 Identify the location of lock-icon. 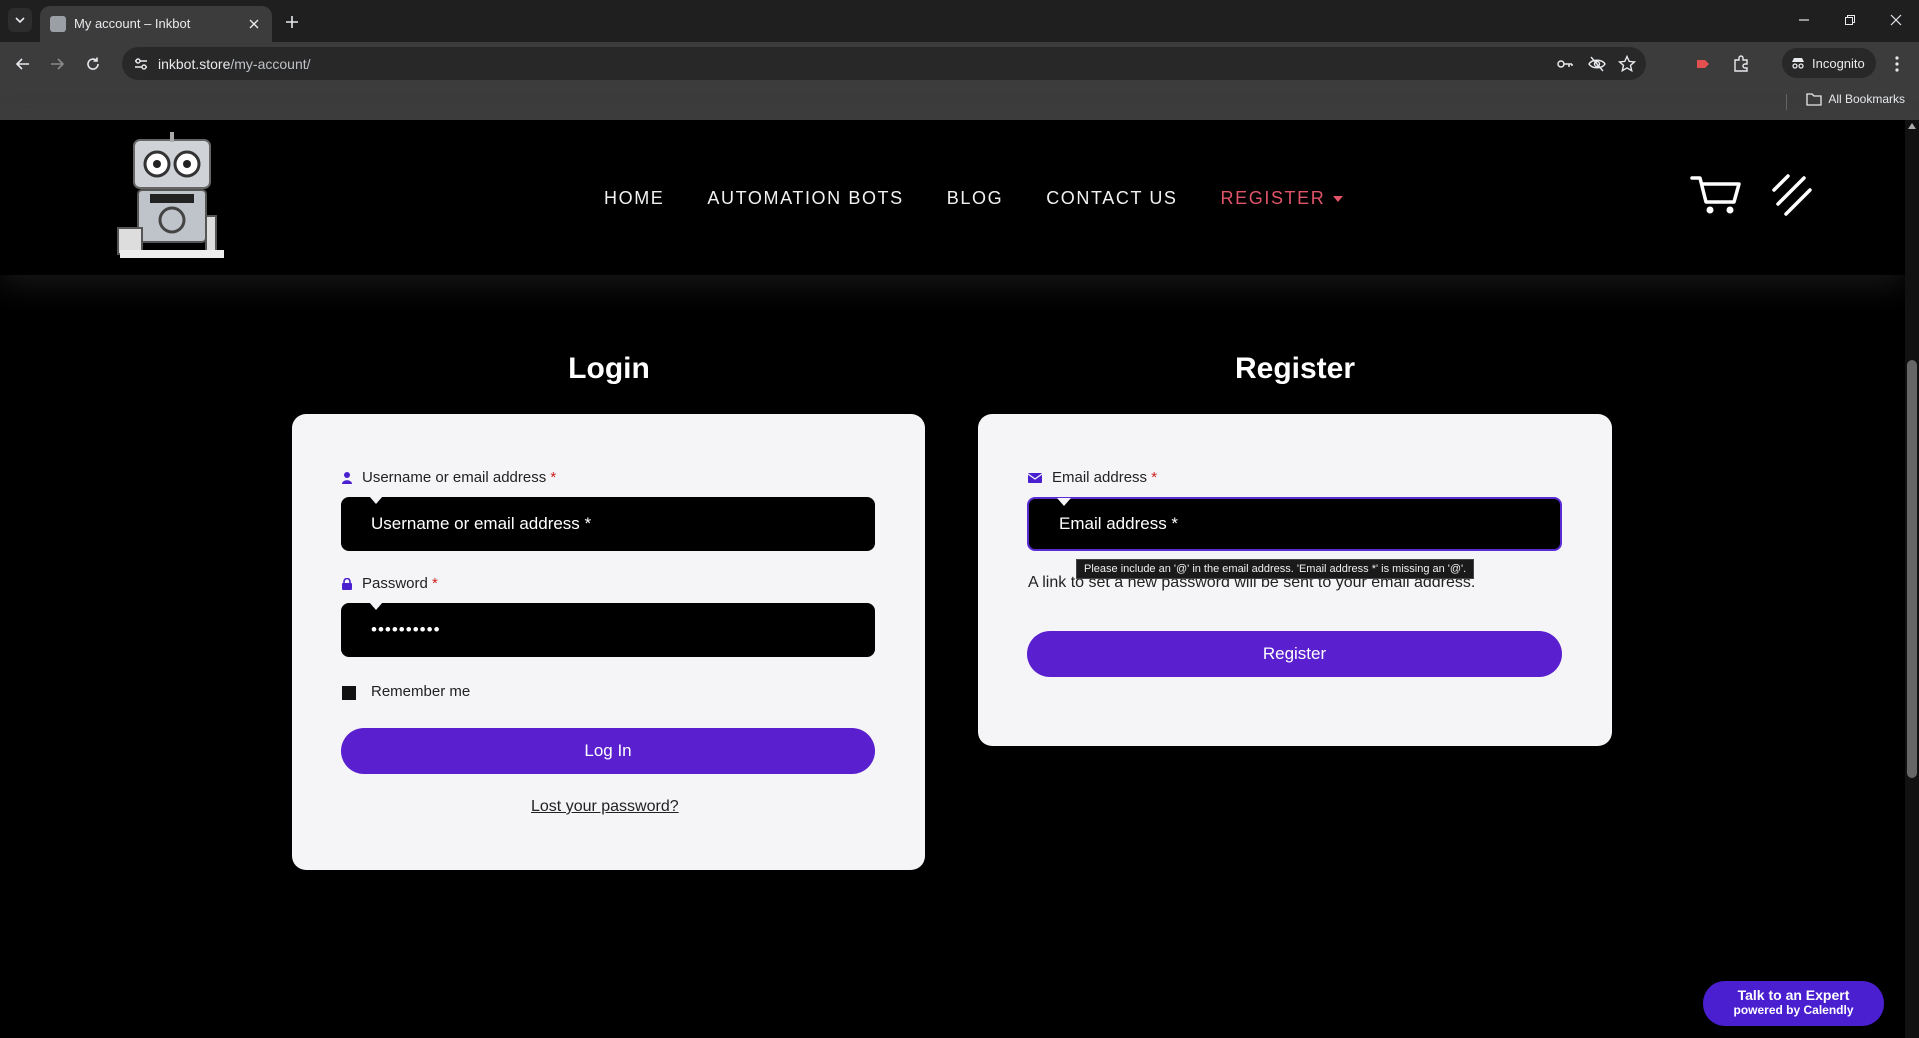
(347, 583).